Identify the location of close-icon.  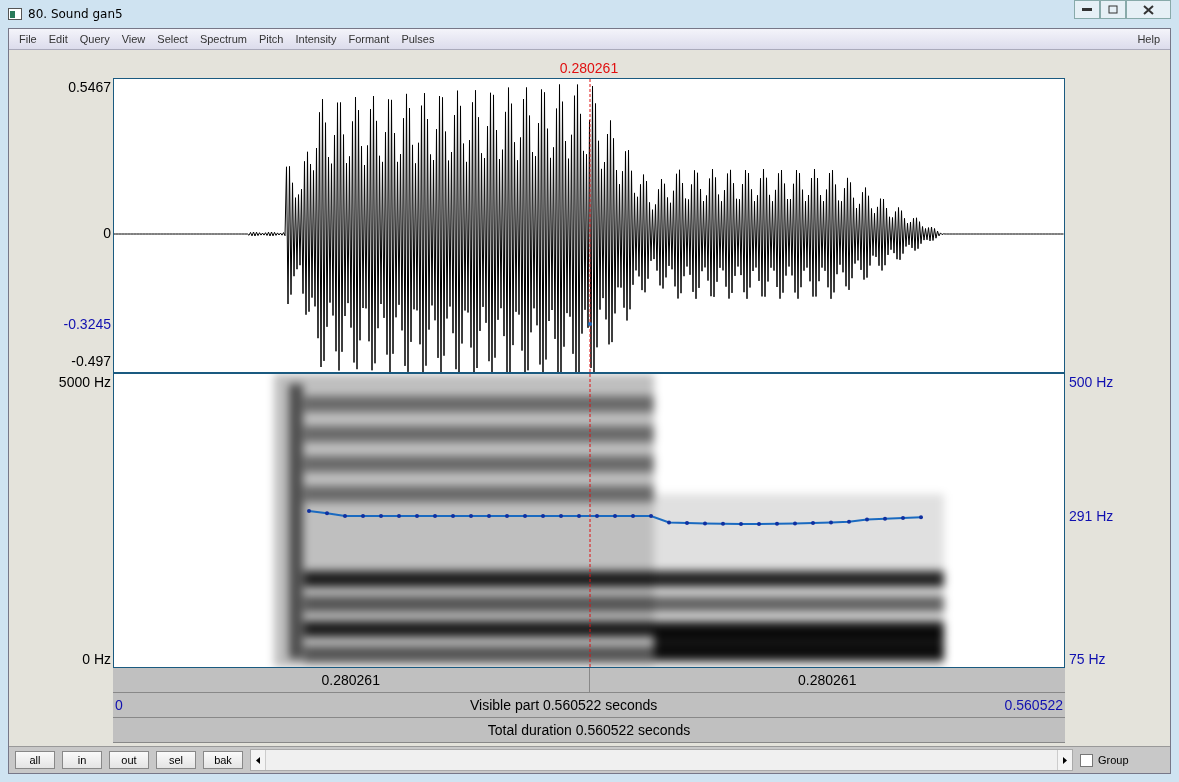
(1148, 9).